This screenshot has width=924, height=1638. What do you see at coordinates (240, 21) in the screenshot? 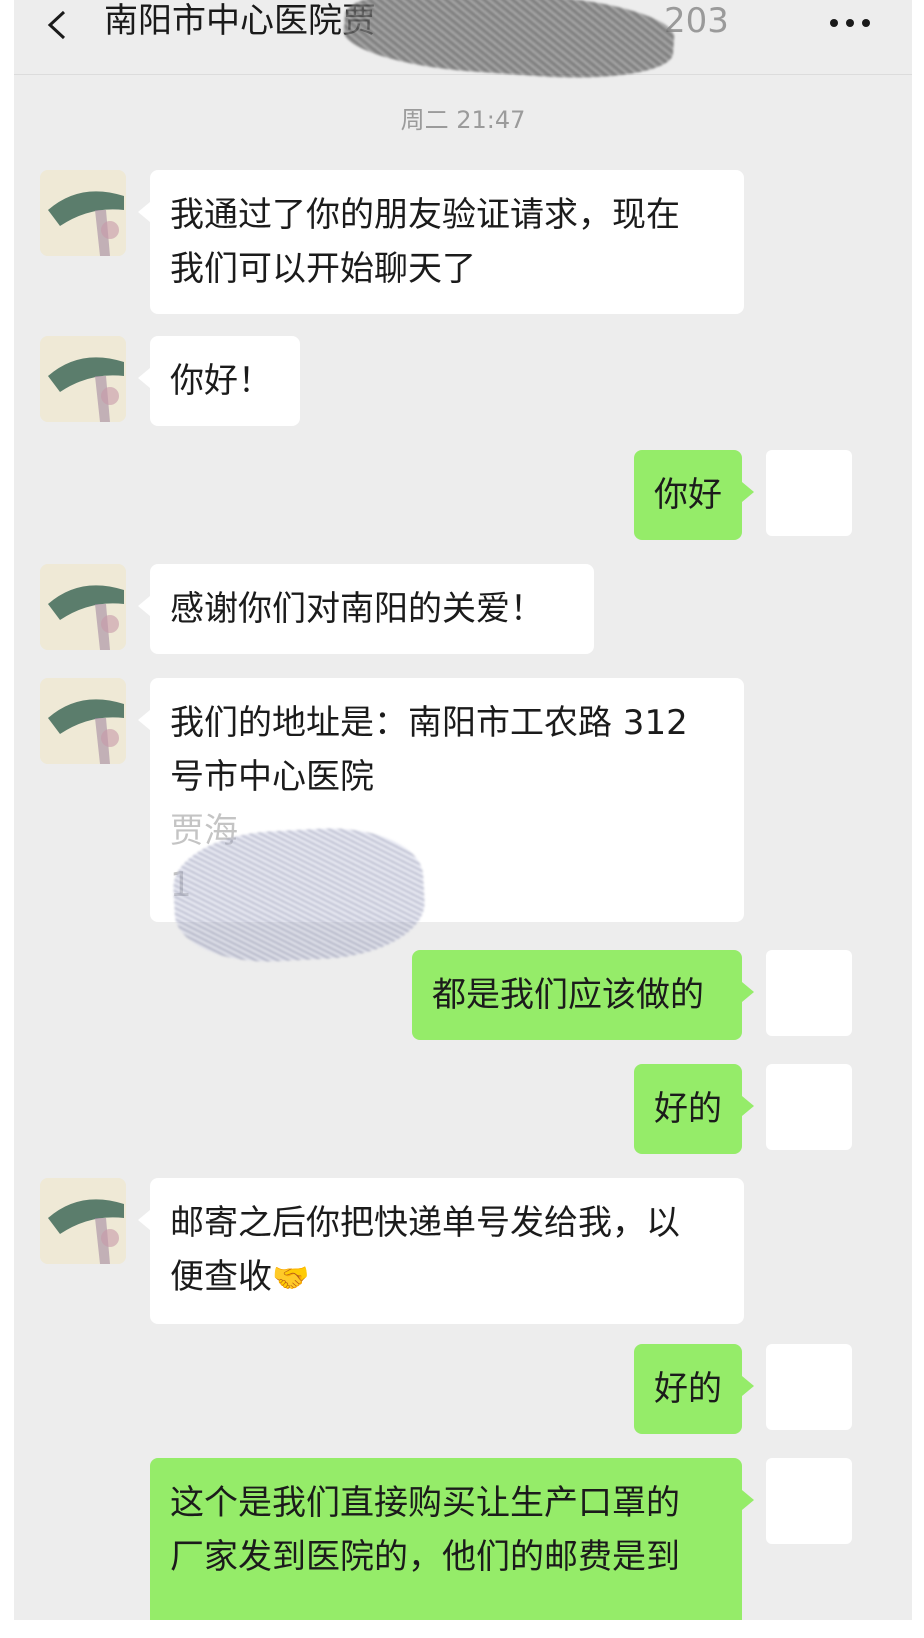
I see `chat-title: 南阳市中心医院贾` at bounding box center [240, 21].